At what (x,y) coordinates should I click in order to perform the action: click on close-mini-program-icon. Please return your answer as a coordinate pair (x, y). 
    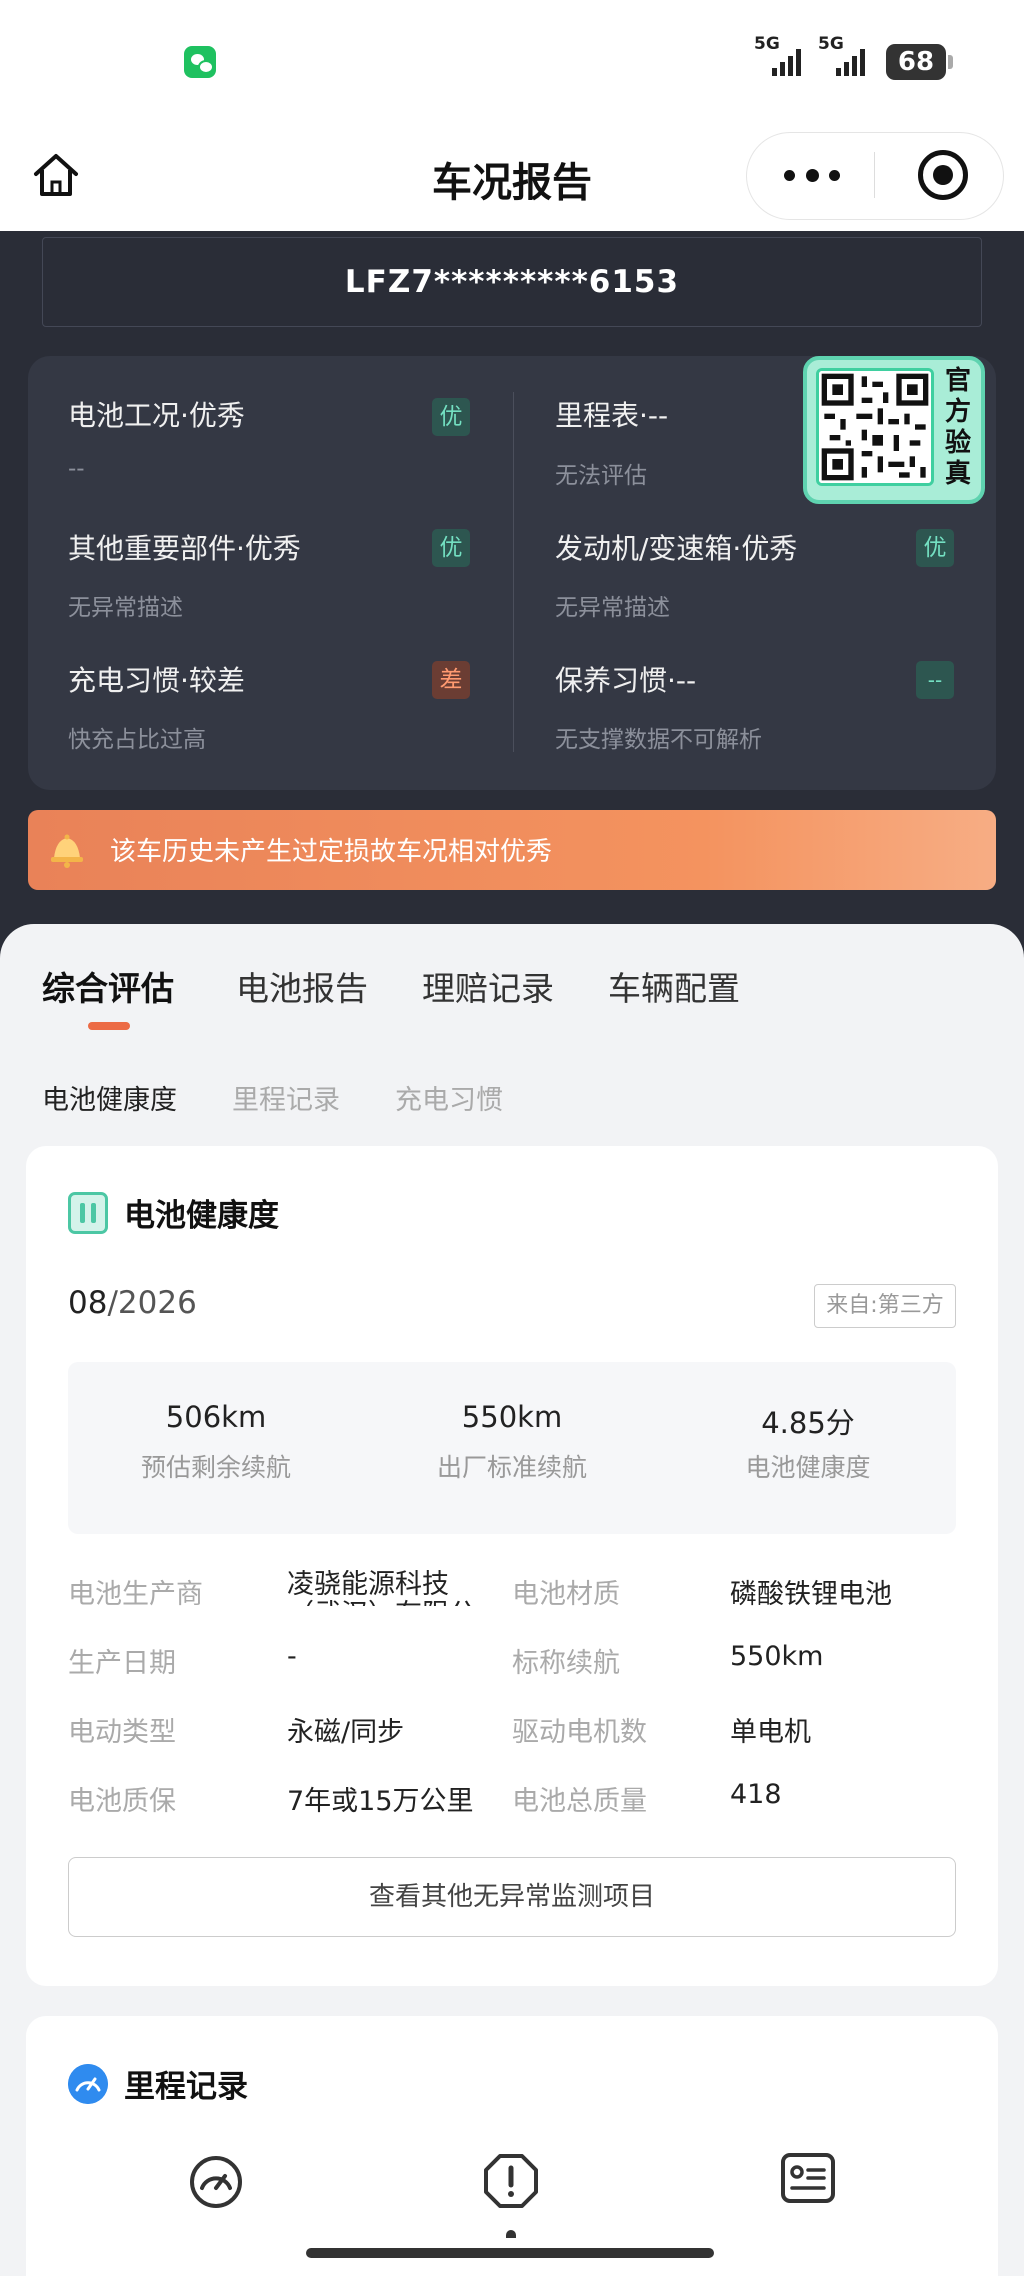
    Looking at the image, I should click on (943, 175).